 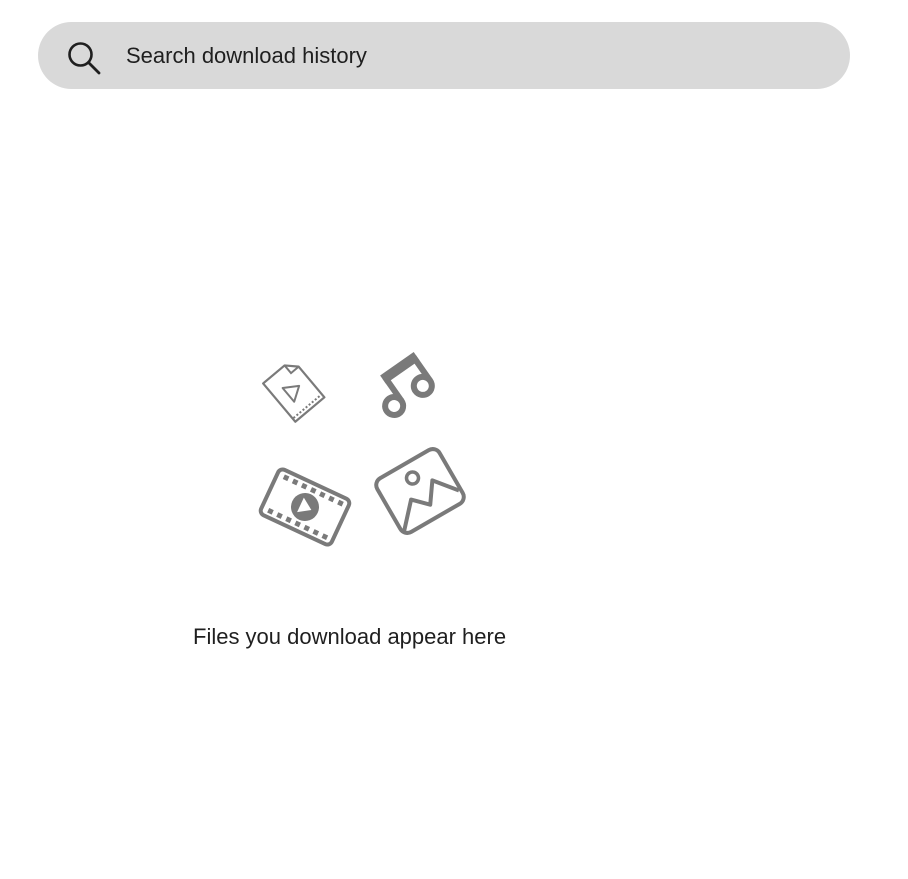 I want to click on film-reel-icon, so click(x=305, y=507).